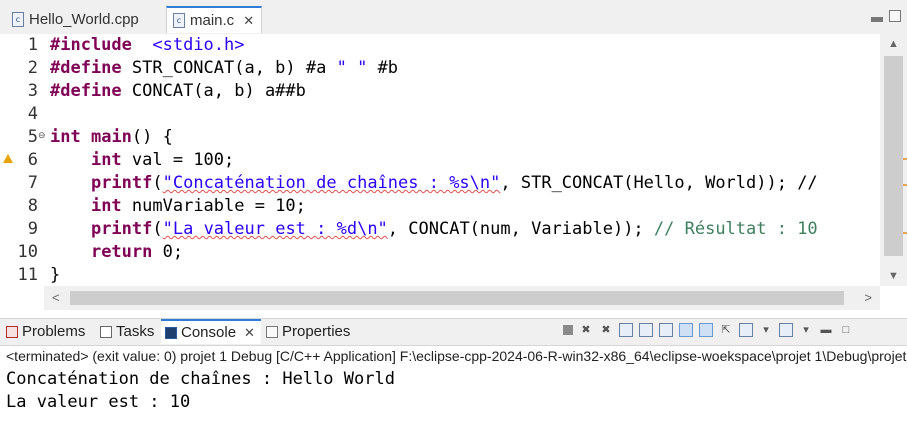  Describe the element at coordinates (272, 331) in the screenshot. I see `properties-icon` at that location.